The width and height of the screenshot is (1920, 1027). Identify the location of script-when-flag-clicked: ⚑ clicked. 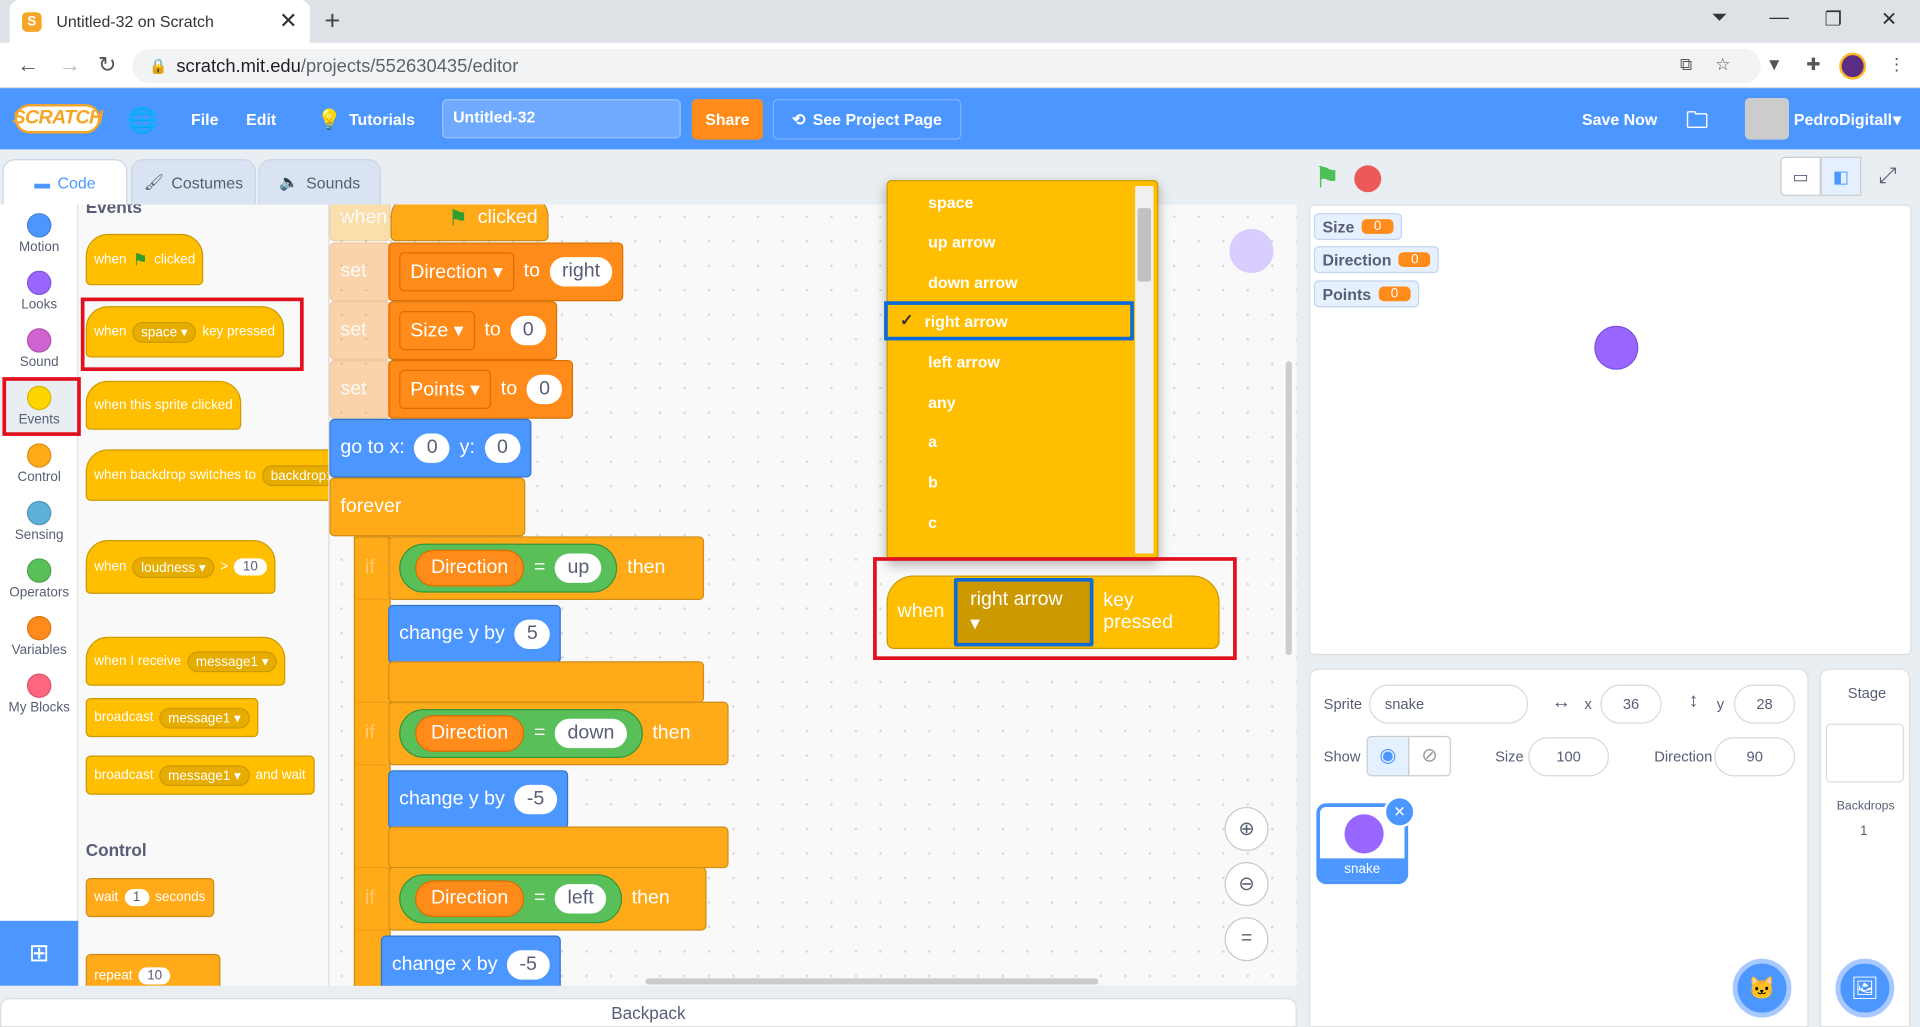
(469, 223).